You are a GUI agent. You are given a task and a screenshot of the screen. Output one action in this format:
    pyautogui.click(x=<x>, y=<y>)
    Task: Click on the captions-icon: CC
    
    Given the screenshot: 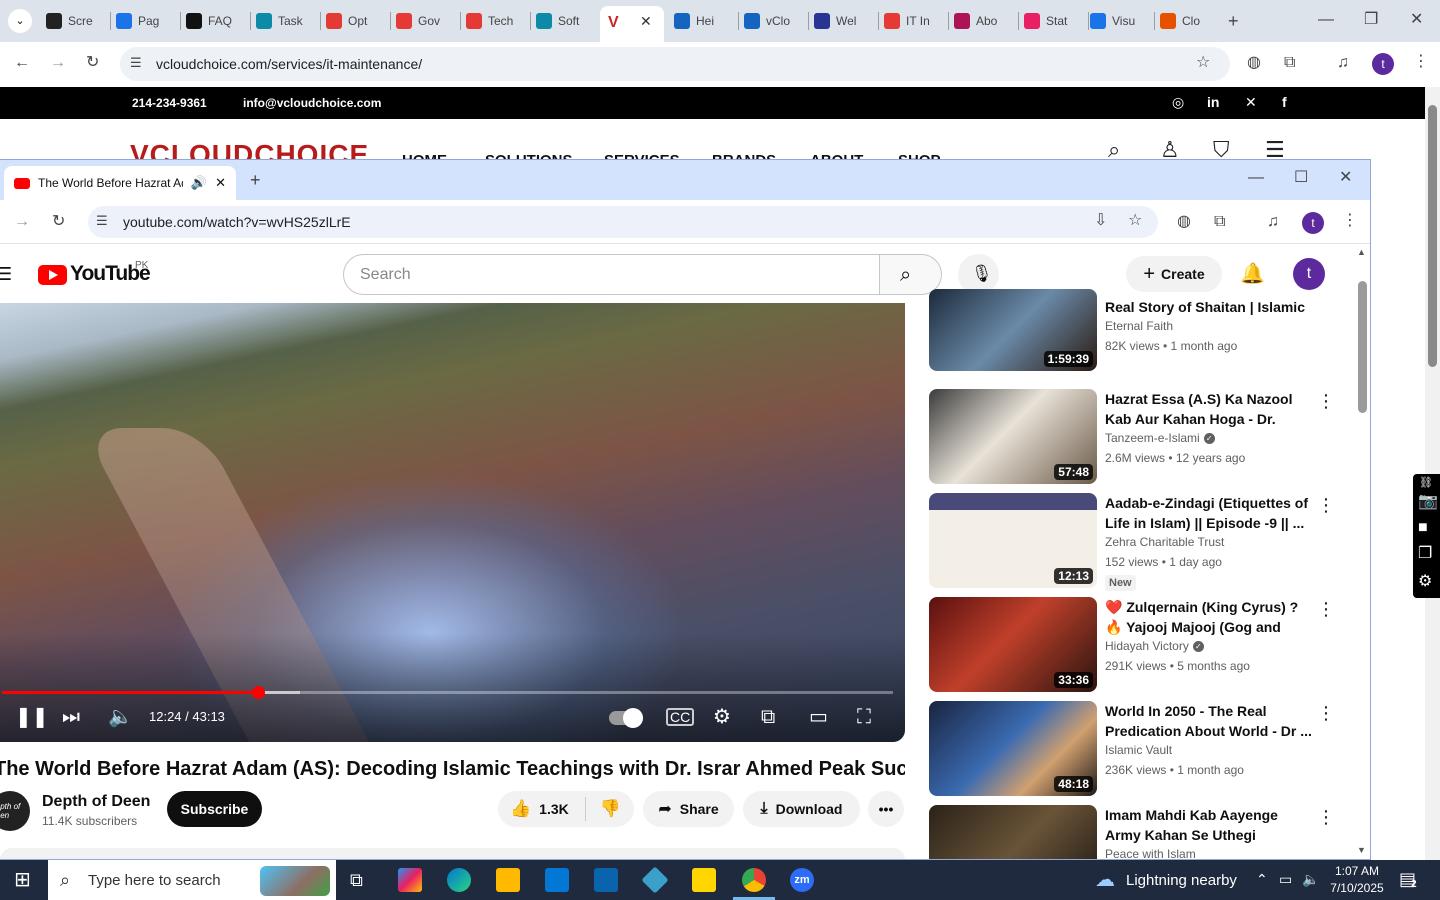 What is the action you would take?
    pyautogui.click(x=680, y=717)
    